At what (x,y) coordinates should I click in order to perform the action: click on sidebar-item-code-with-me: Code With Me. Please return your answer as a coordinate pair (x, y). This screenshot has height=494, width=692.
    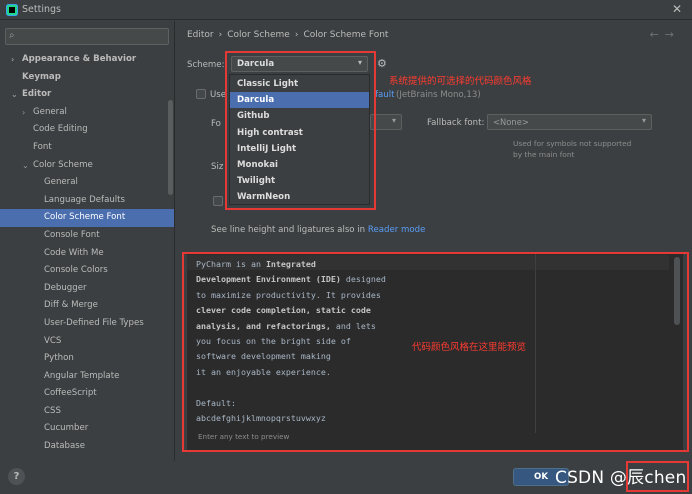
    Looking at the image, I should click on (87, 254).